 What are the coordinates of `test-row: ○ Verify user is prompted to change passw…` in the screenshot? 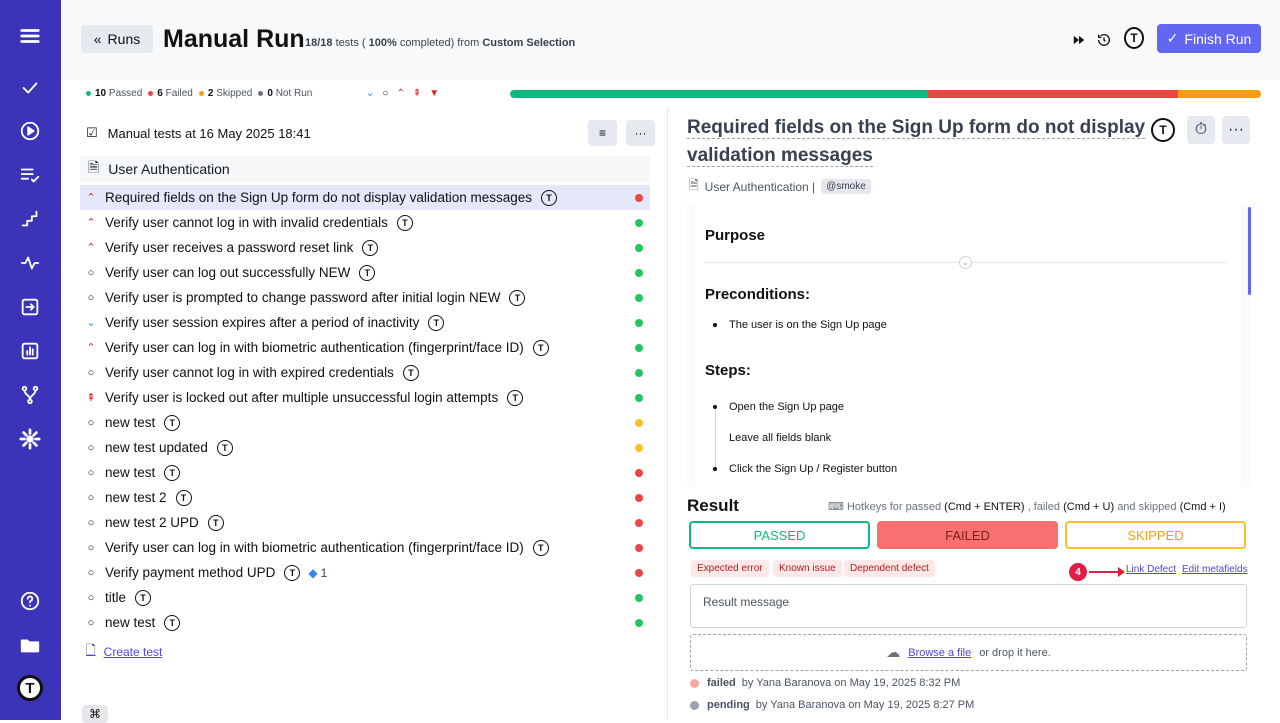 It's located at (365, 297).